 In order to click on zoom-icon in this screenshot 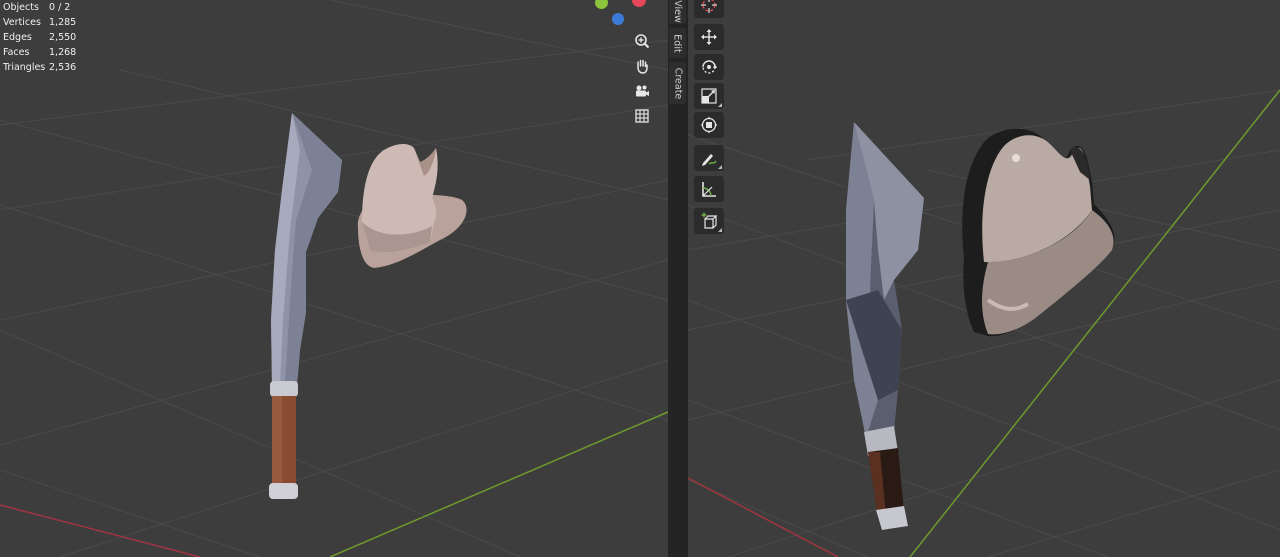, I will do `click(642, 41)`.